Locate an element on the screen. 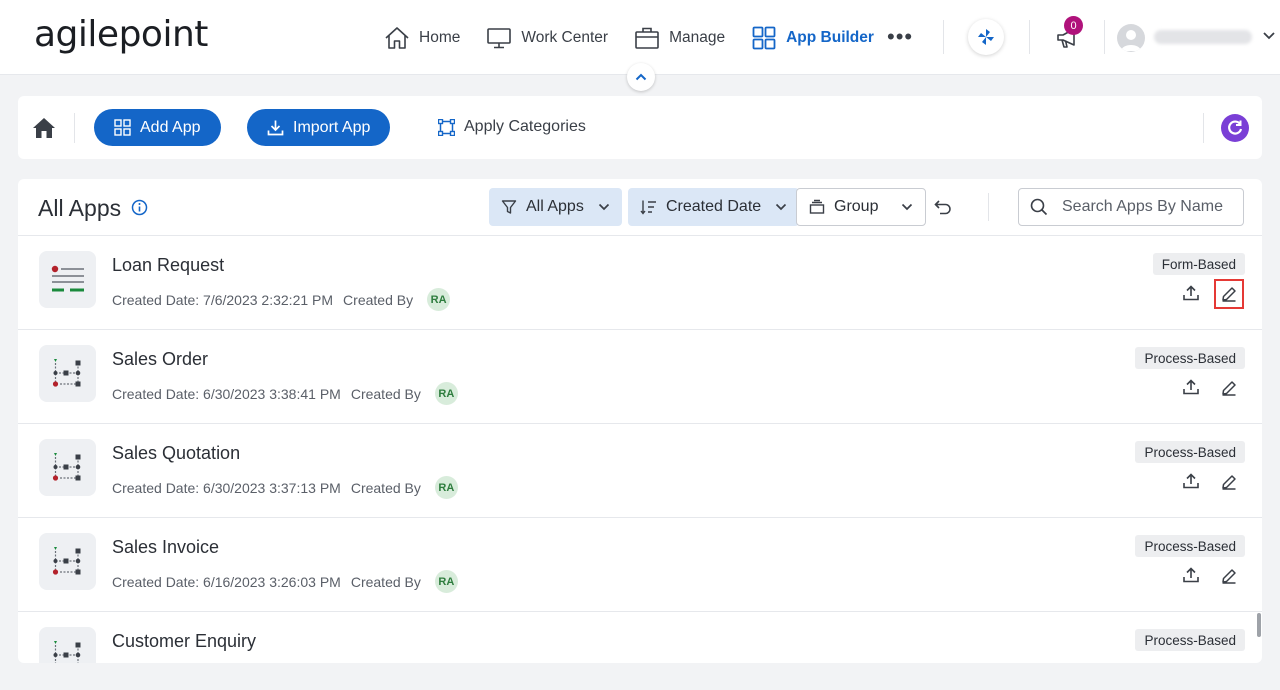 The height and width of the screenshot is (690, 1280). apply-categories-button: Apply Categories is located at coordinates (512, 127).